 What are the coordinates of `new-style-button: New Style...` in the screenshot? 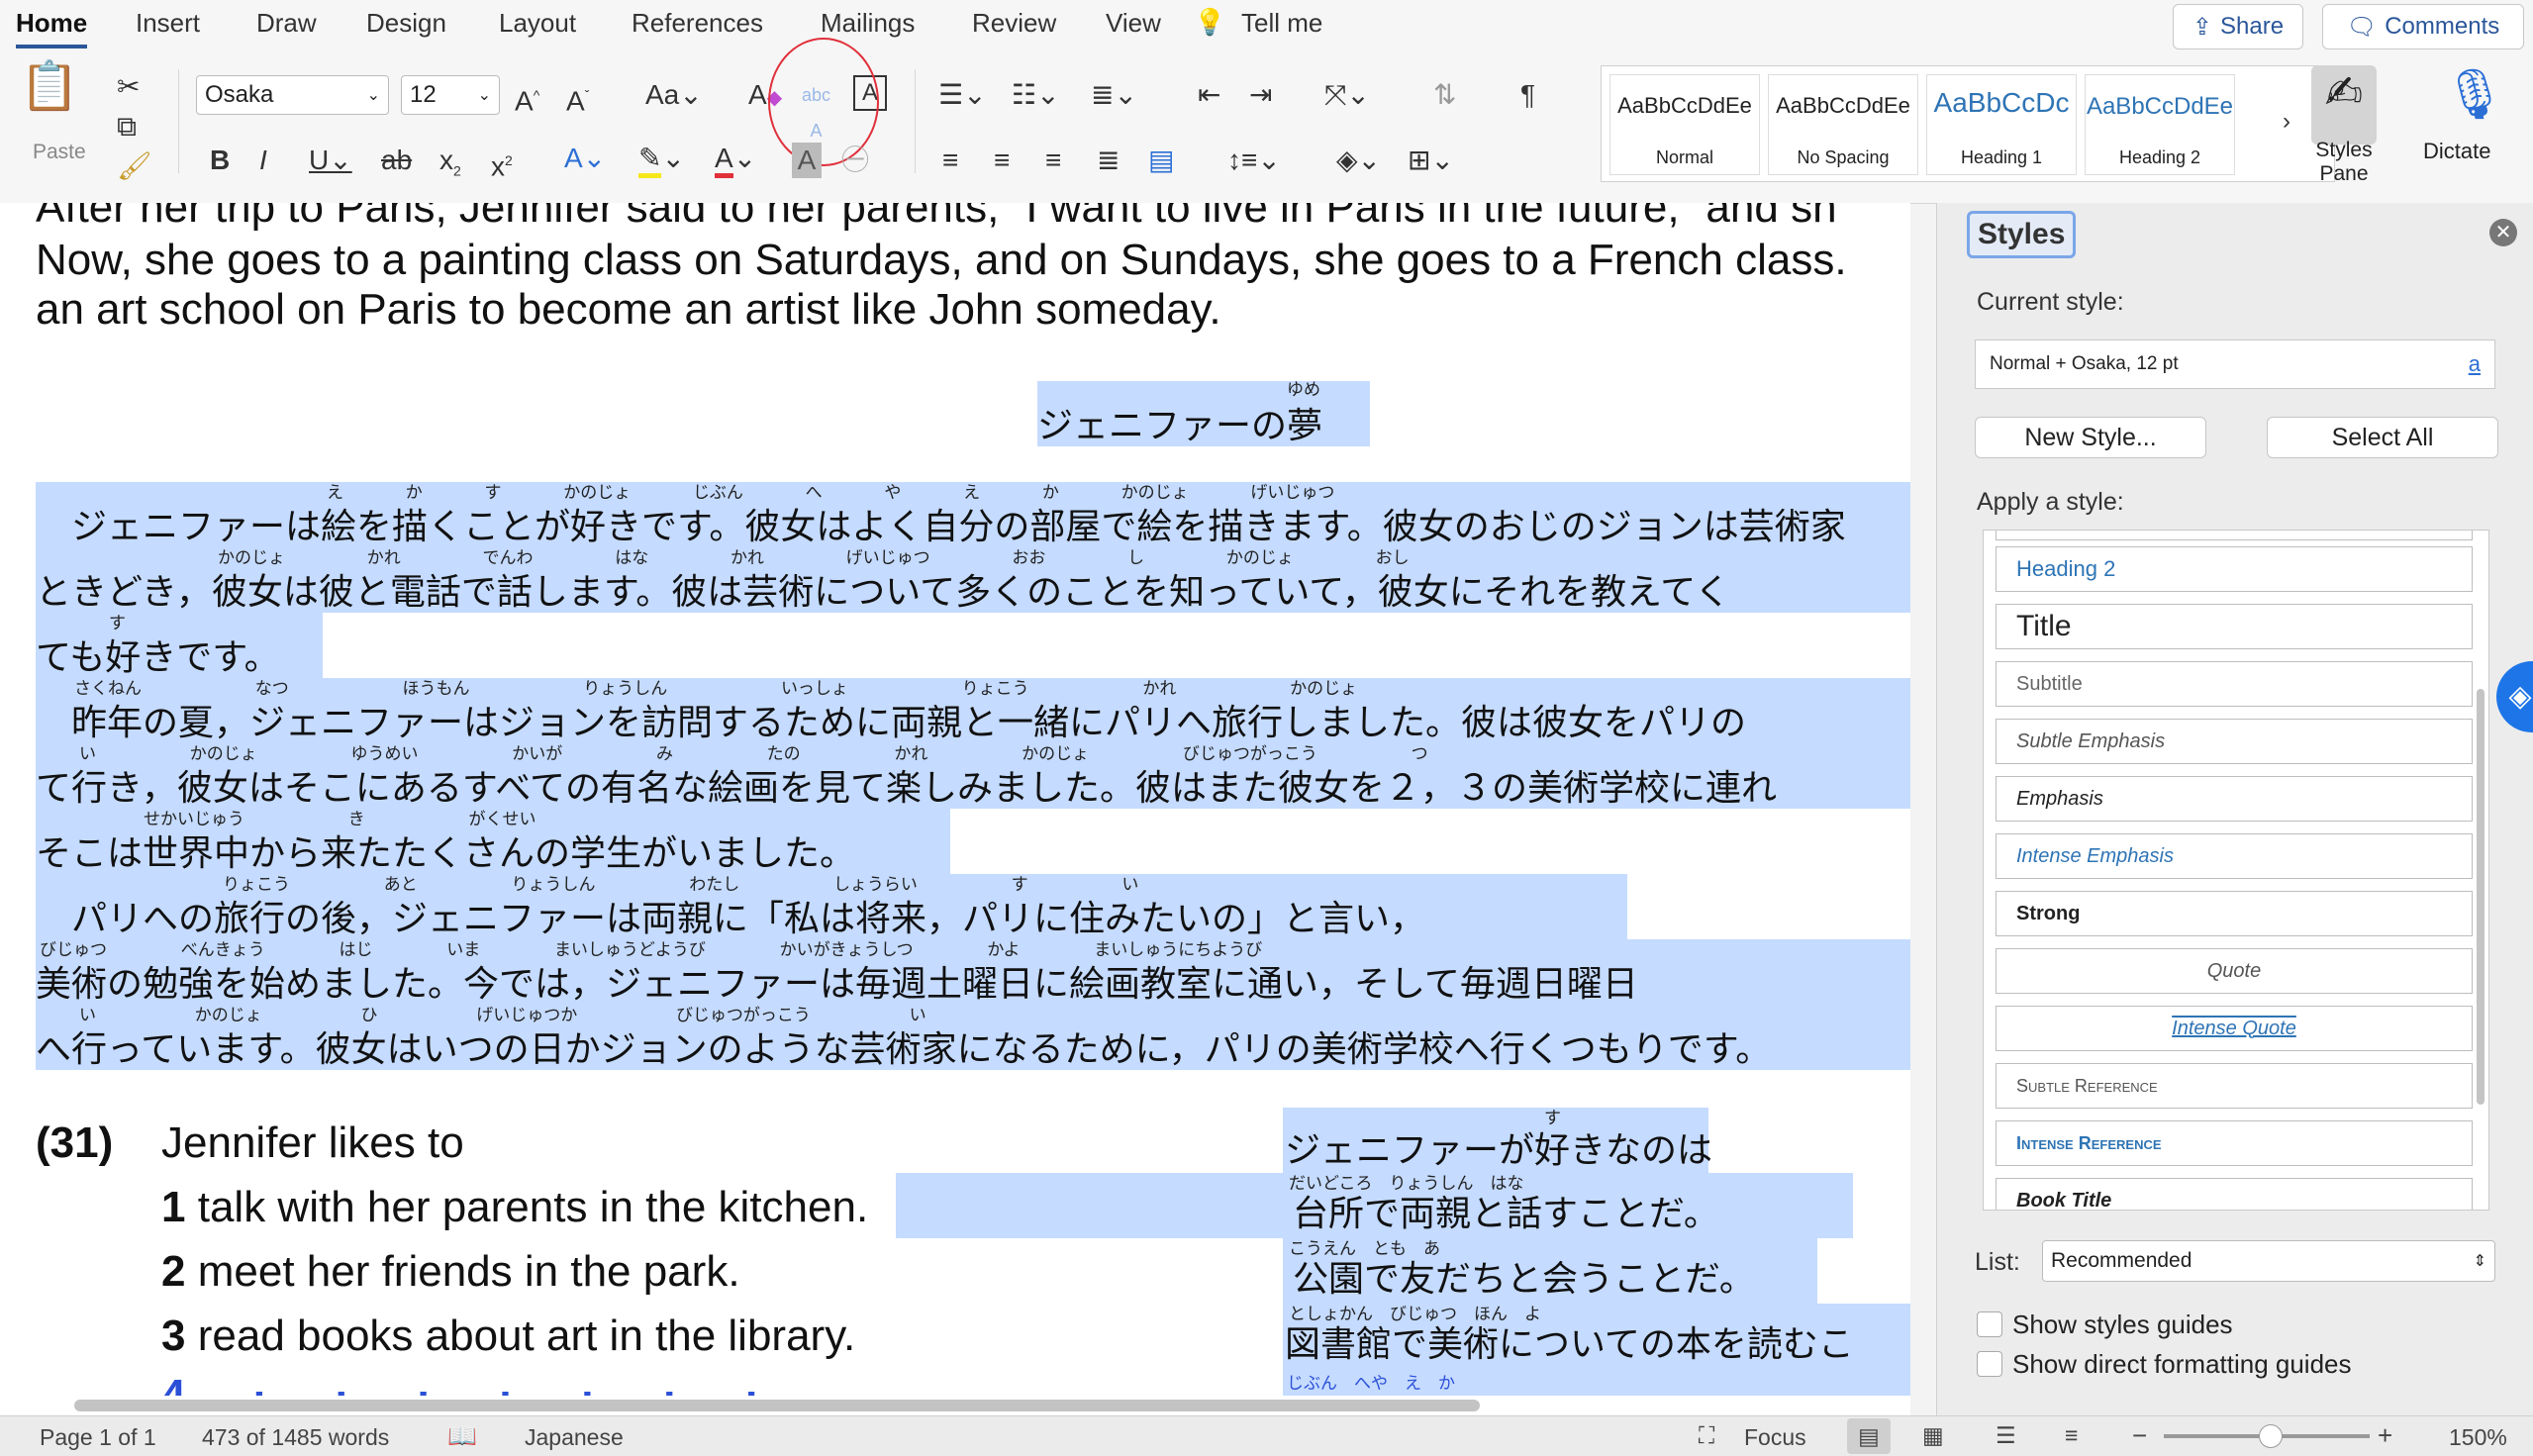 It's located at (2090, 438).